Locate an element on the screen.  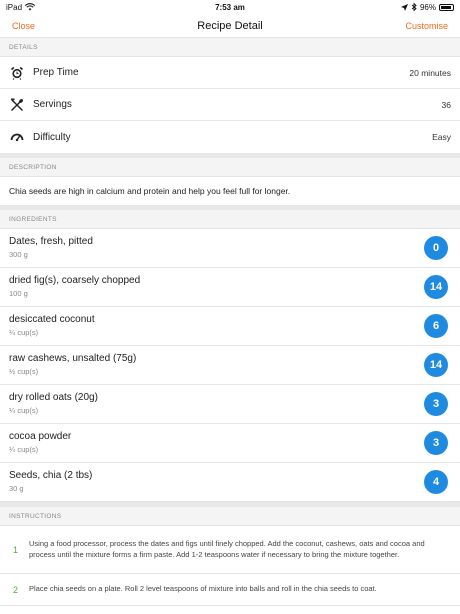
page-title: Recipe Detail is located at coordinates (230, 25).